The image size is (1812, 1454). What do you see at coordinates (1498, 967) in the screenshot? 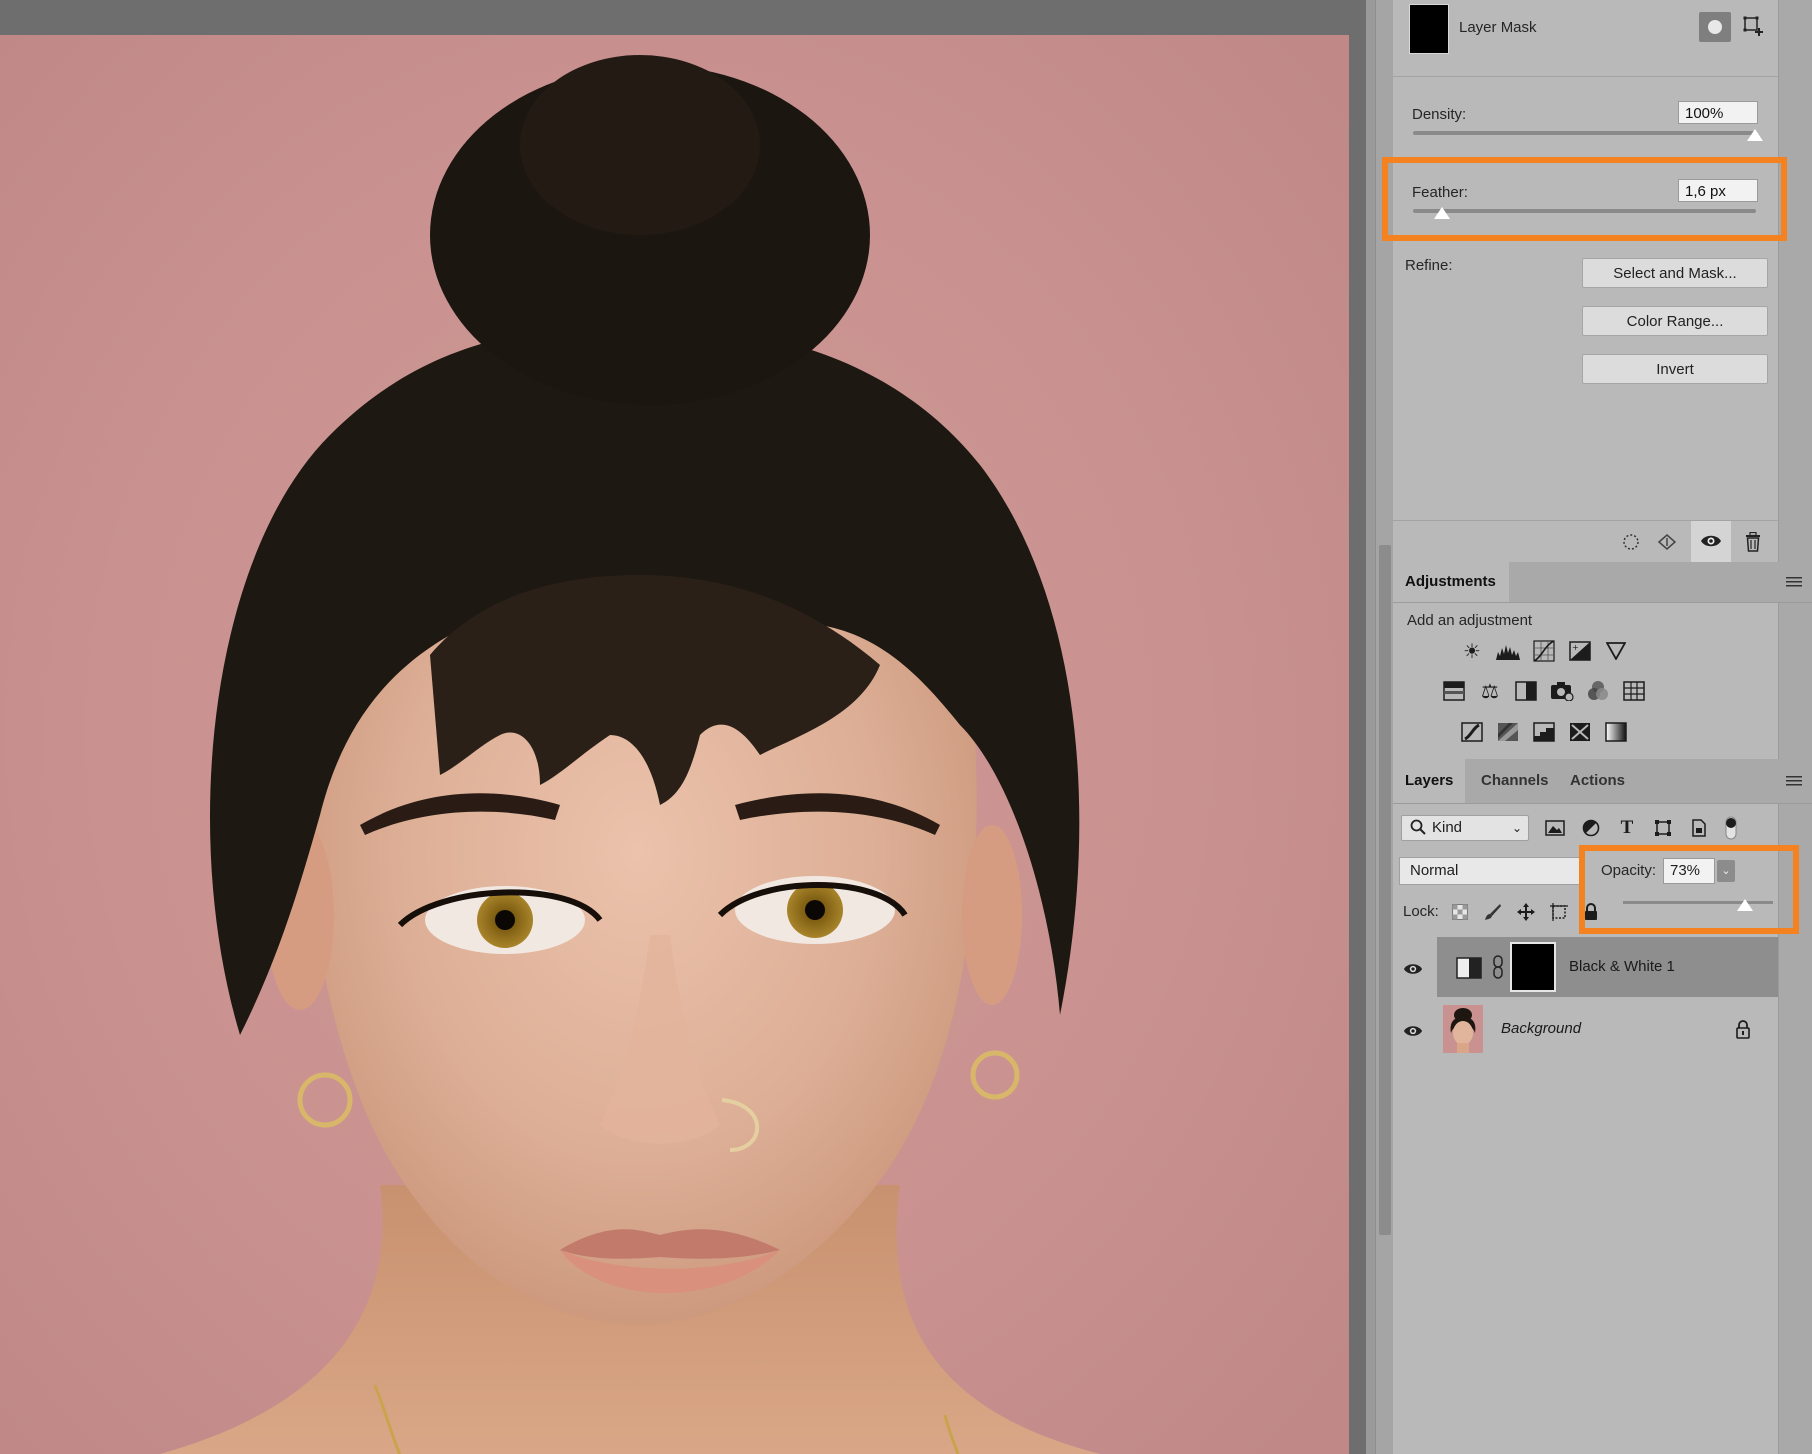
I see `link-chain-icon` at bounding box center [1498, 967].